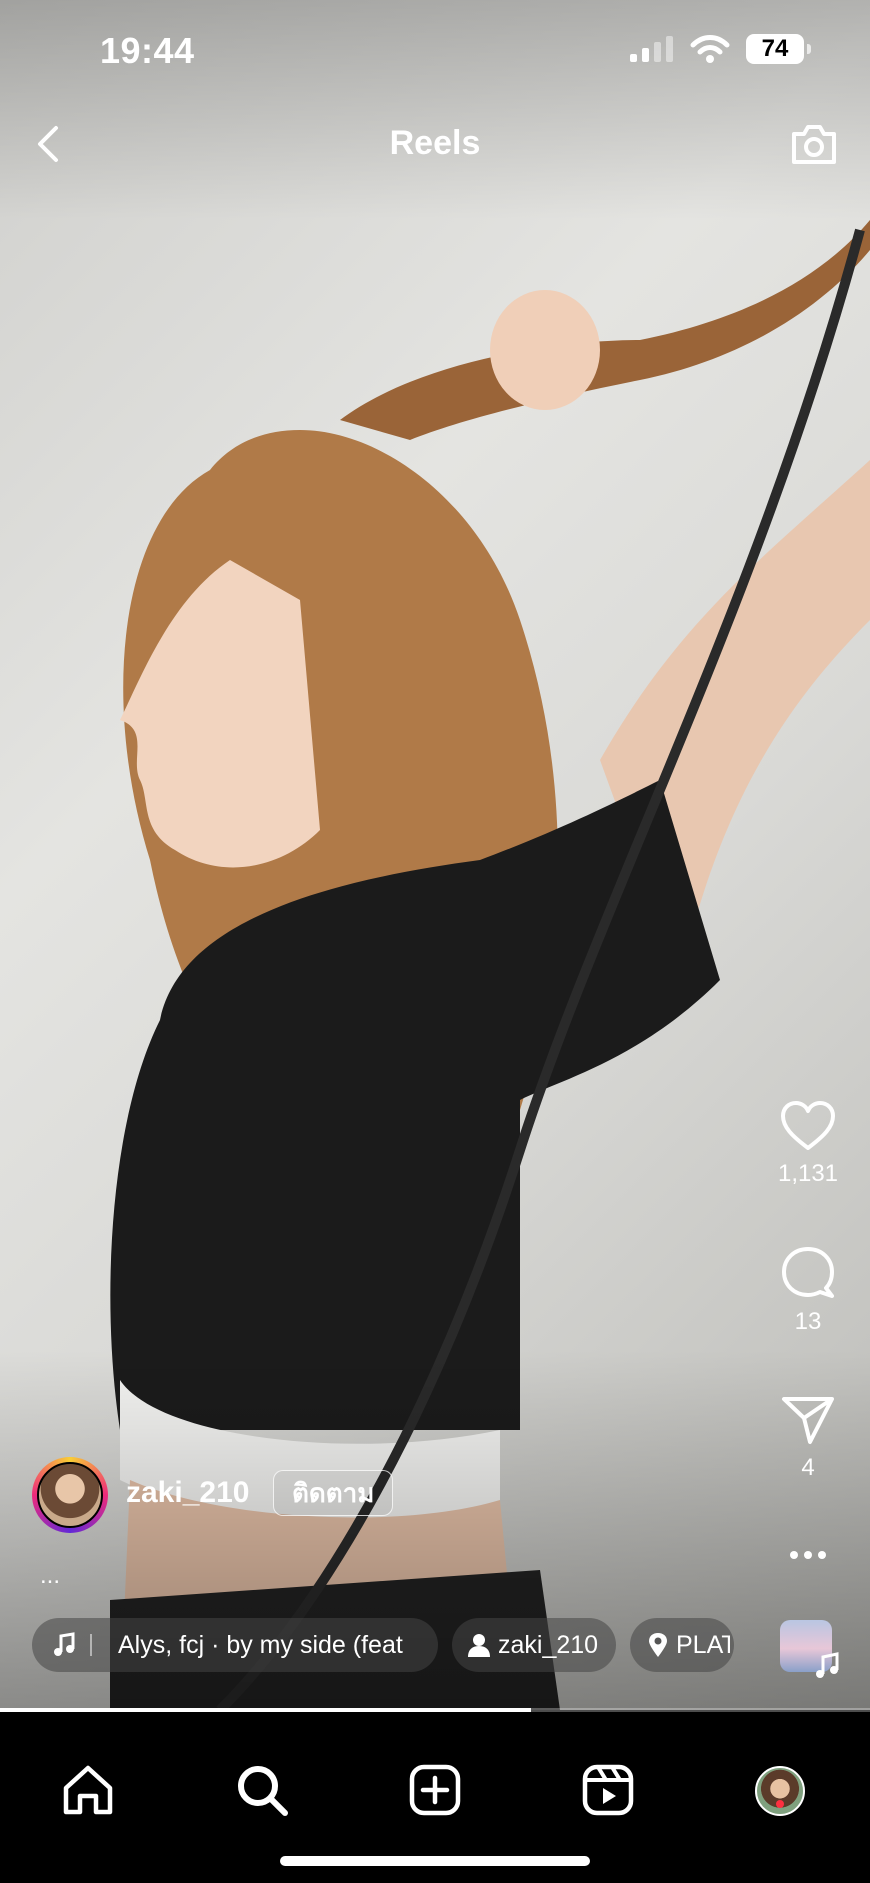  I want to click on tagged-user-name: zaki_210, so click(548, 1644).